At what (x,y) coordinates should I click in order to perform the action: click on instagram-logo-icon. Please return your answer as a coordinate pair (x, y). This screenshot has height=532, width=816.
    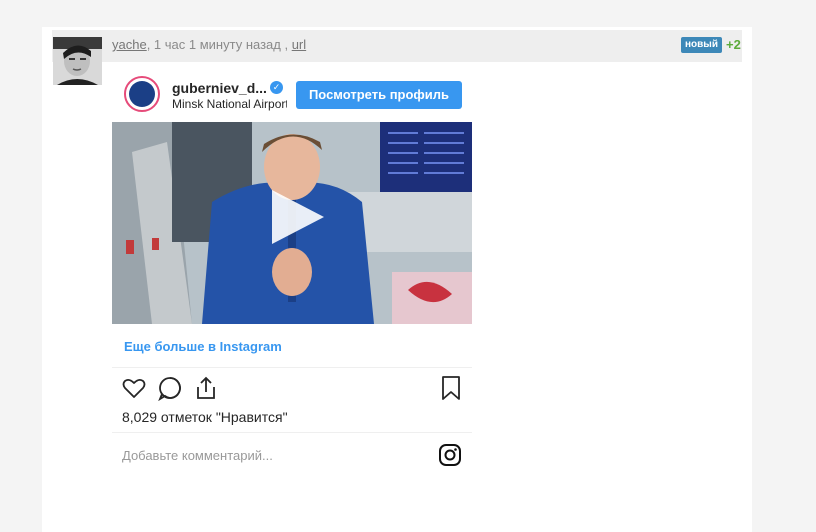
    Looking at the image, I should click on (450, 455).